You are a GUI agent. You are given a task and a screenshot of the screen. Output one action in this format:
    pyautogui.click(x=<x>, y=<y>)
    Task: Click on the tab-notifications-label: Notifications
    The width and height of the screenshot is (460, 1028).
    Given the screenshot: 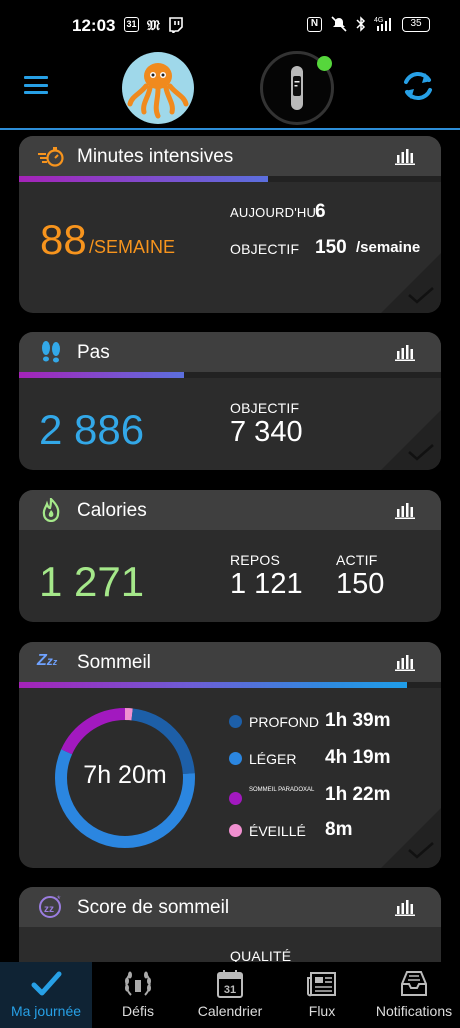 What is the action you would take?
    pyautogui.click(x=414, y=1011)
    